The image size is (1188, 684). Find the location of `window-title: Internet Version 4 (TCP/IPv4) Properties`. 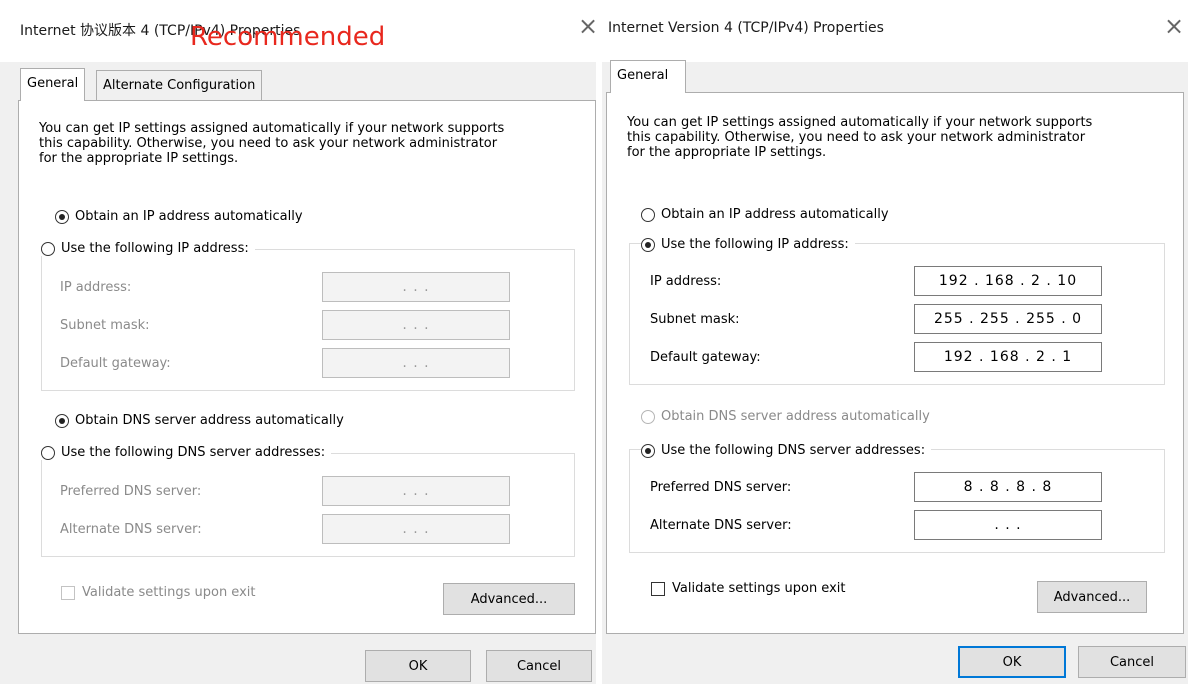

window-title: Internet Version 4 (TCP/IPv4) Properties is located at coordinates (746, 28).